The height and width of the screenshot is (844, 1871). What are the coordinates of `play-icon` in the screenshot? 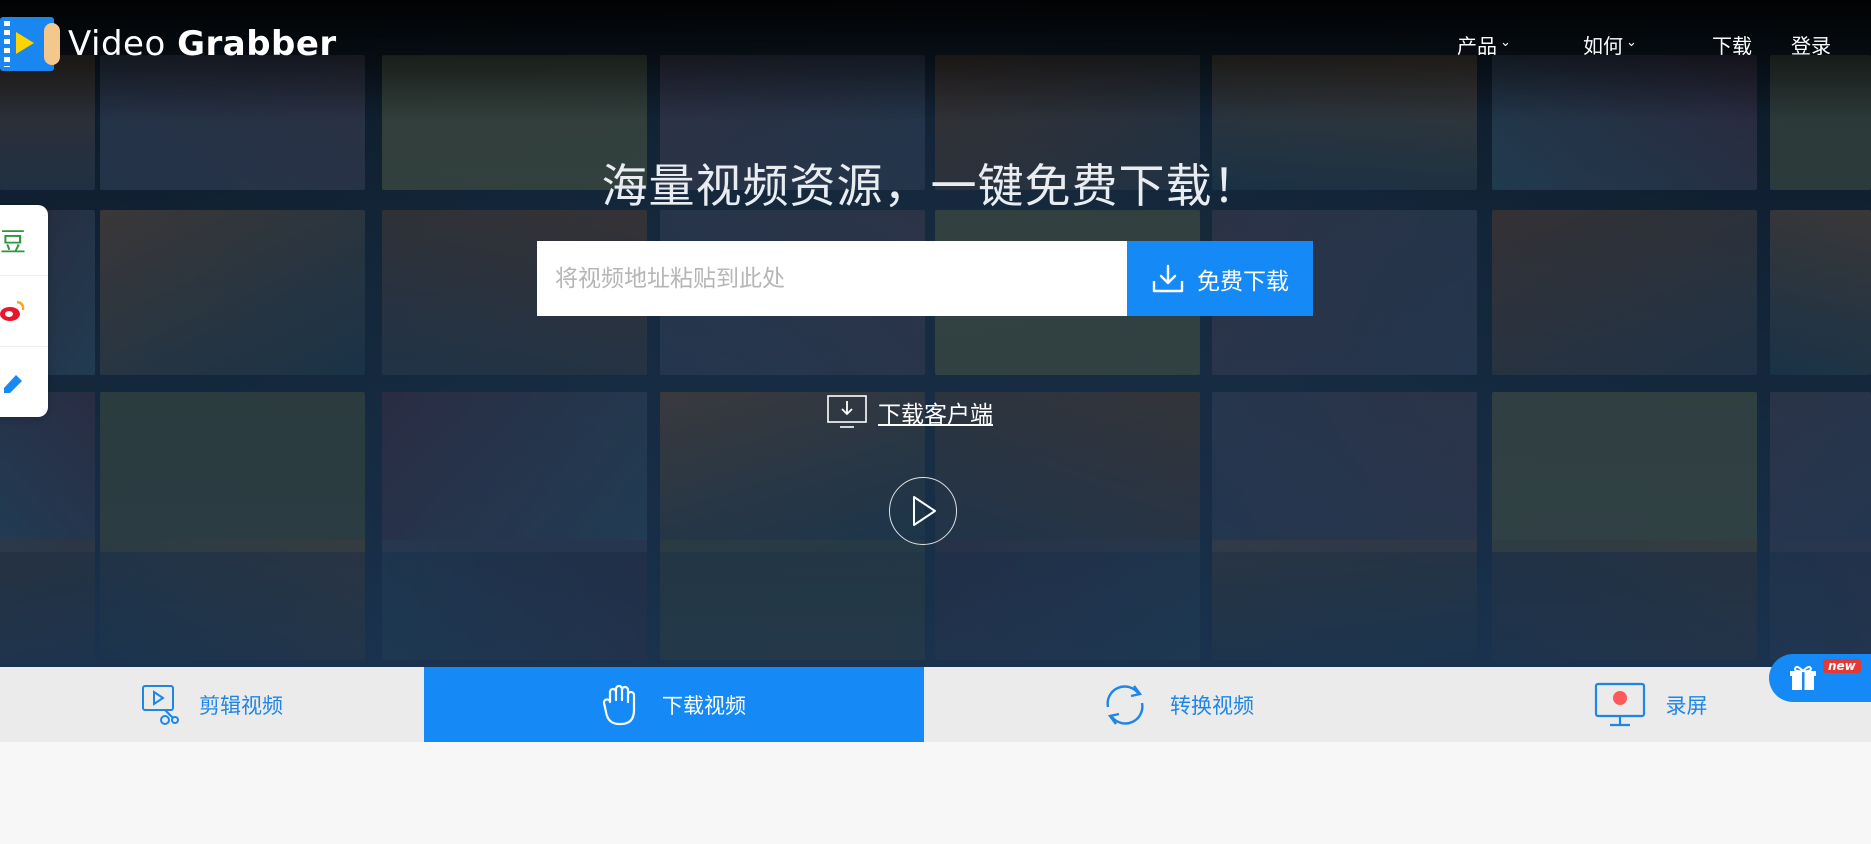 It's located at (924, 511).